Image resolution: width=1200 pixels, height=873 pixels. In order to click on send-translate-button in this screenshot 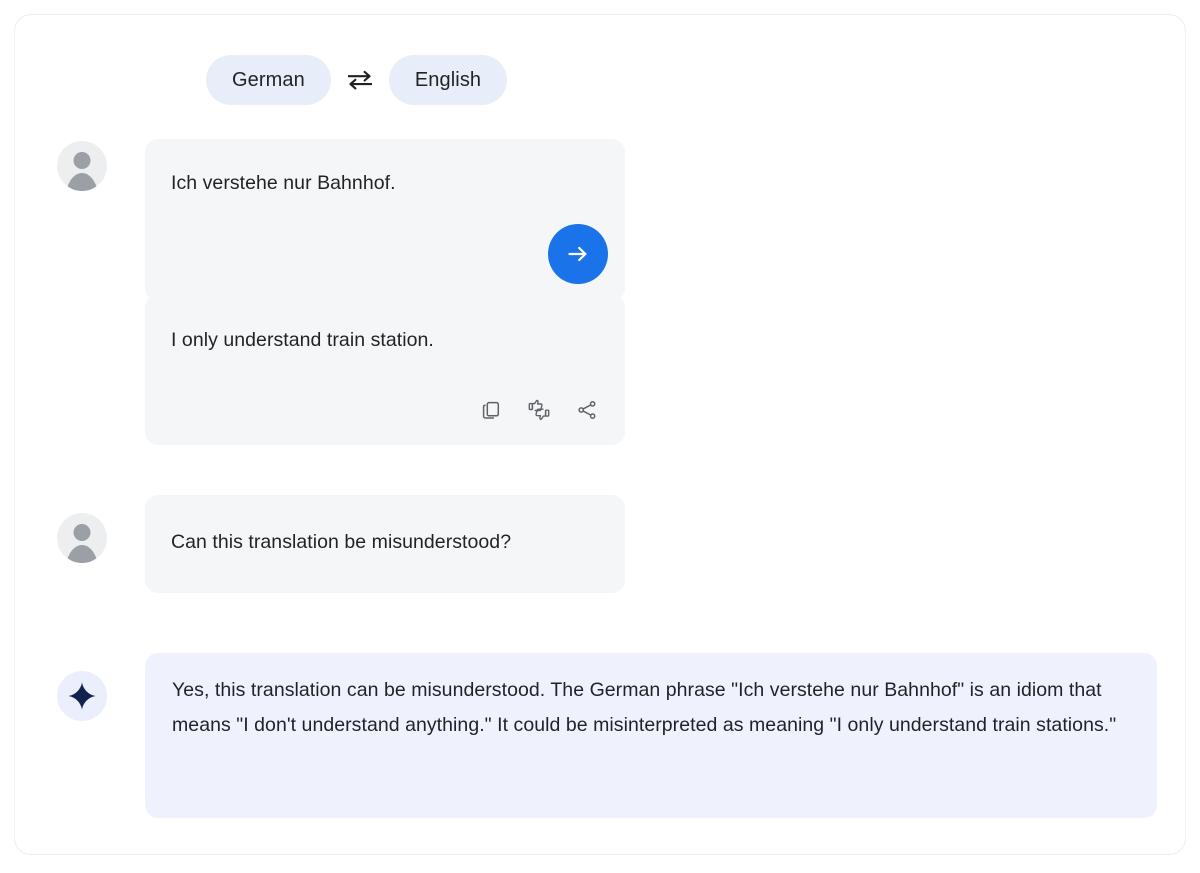, I will do `click(578, 254)`.